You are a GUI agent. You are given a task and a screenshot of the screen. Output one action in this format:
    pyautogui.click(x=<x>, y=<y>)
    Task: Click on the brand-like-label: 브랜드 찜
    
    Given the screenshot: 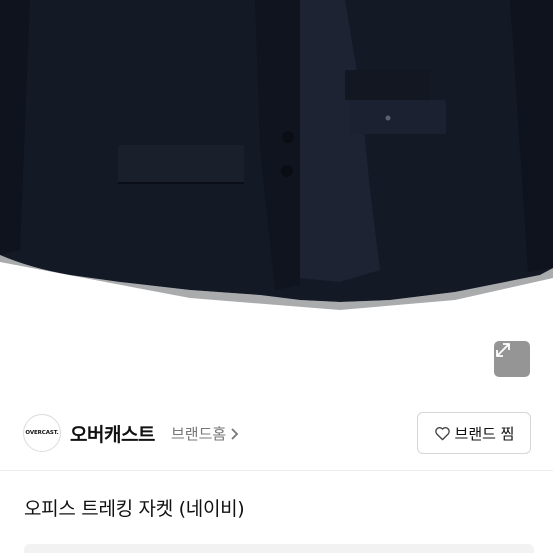 What is the action you would take?
    pyautogui.click(x=484, y=433)
    